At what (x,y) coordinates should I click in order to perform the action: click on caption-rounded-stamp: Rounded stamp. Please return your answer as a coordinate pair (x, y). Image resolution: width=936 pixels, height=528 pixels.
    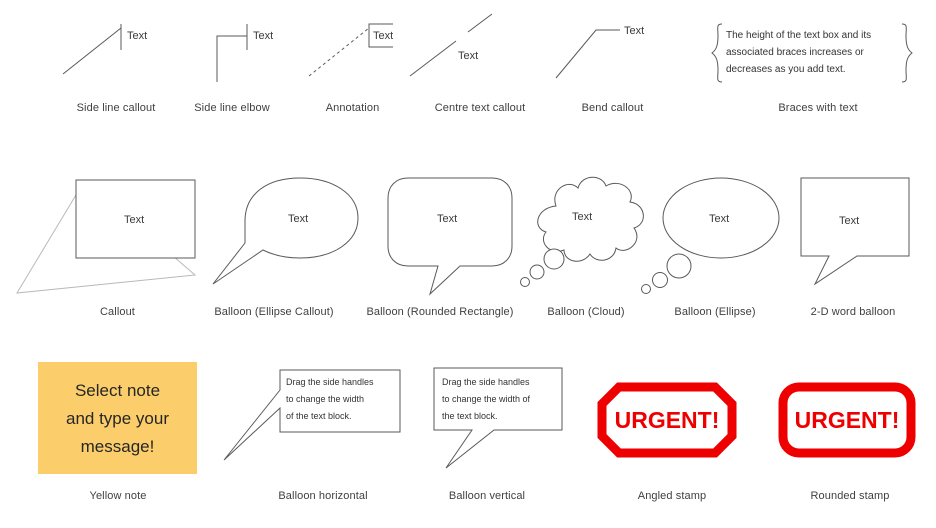
    Looking at the image, I should click on (850, 496).